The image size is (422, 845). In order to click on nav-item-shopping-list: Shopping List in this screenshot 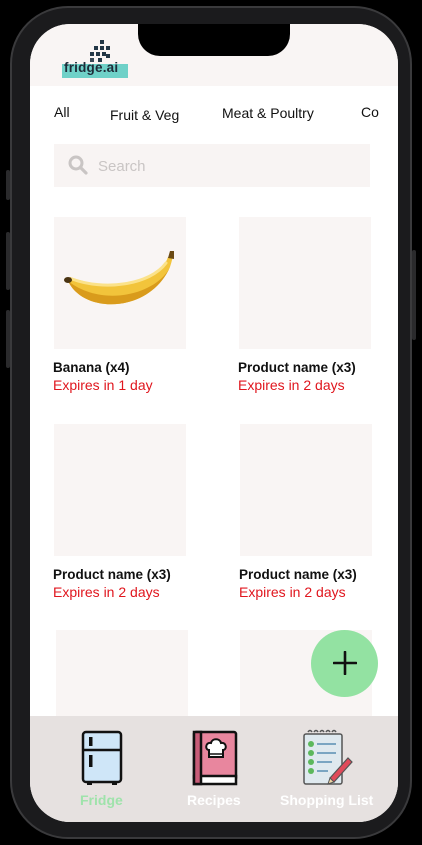, I will do `click(332, 769)`.